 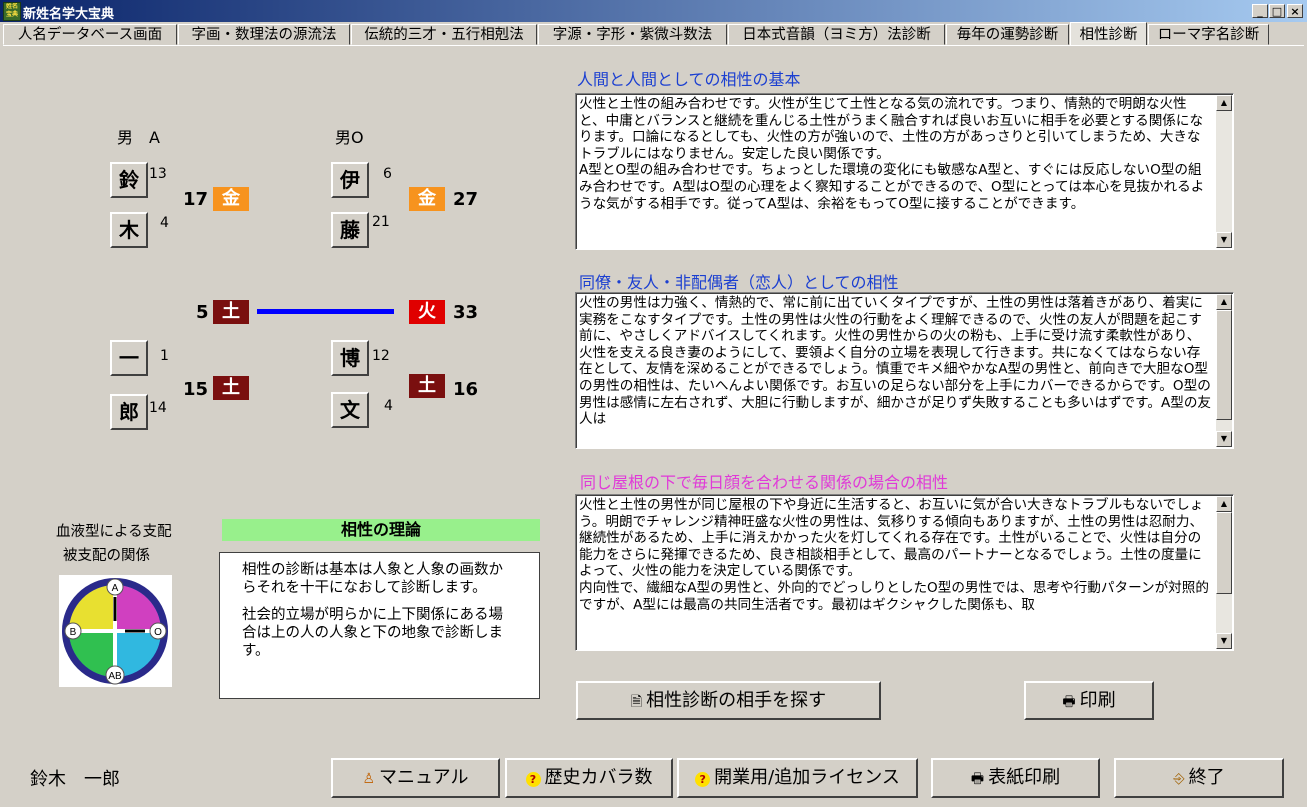 What do you see at coordinates (1108, 34) in the screenshot?
I see `tab-compatibility: 相性診断` at bounding box center [1108, 34].